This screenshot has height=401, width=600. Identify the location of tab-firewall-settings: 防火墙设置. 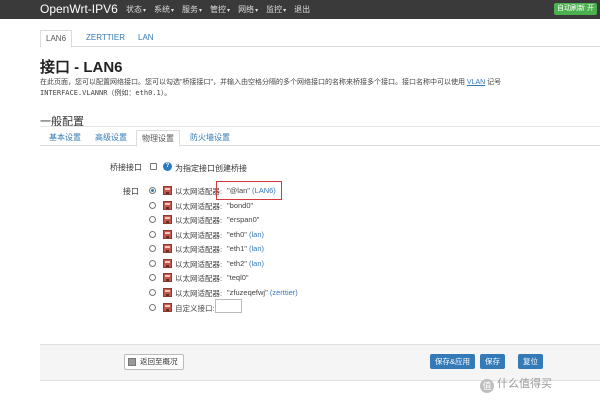
(210, 138).